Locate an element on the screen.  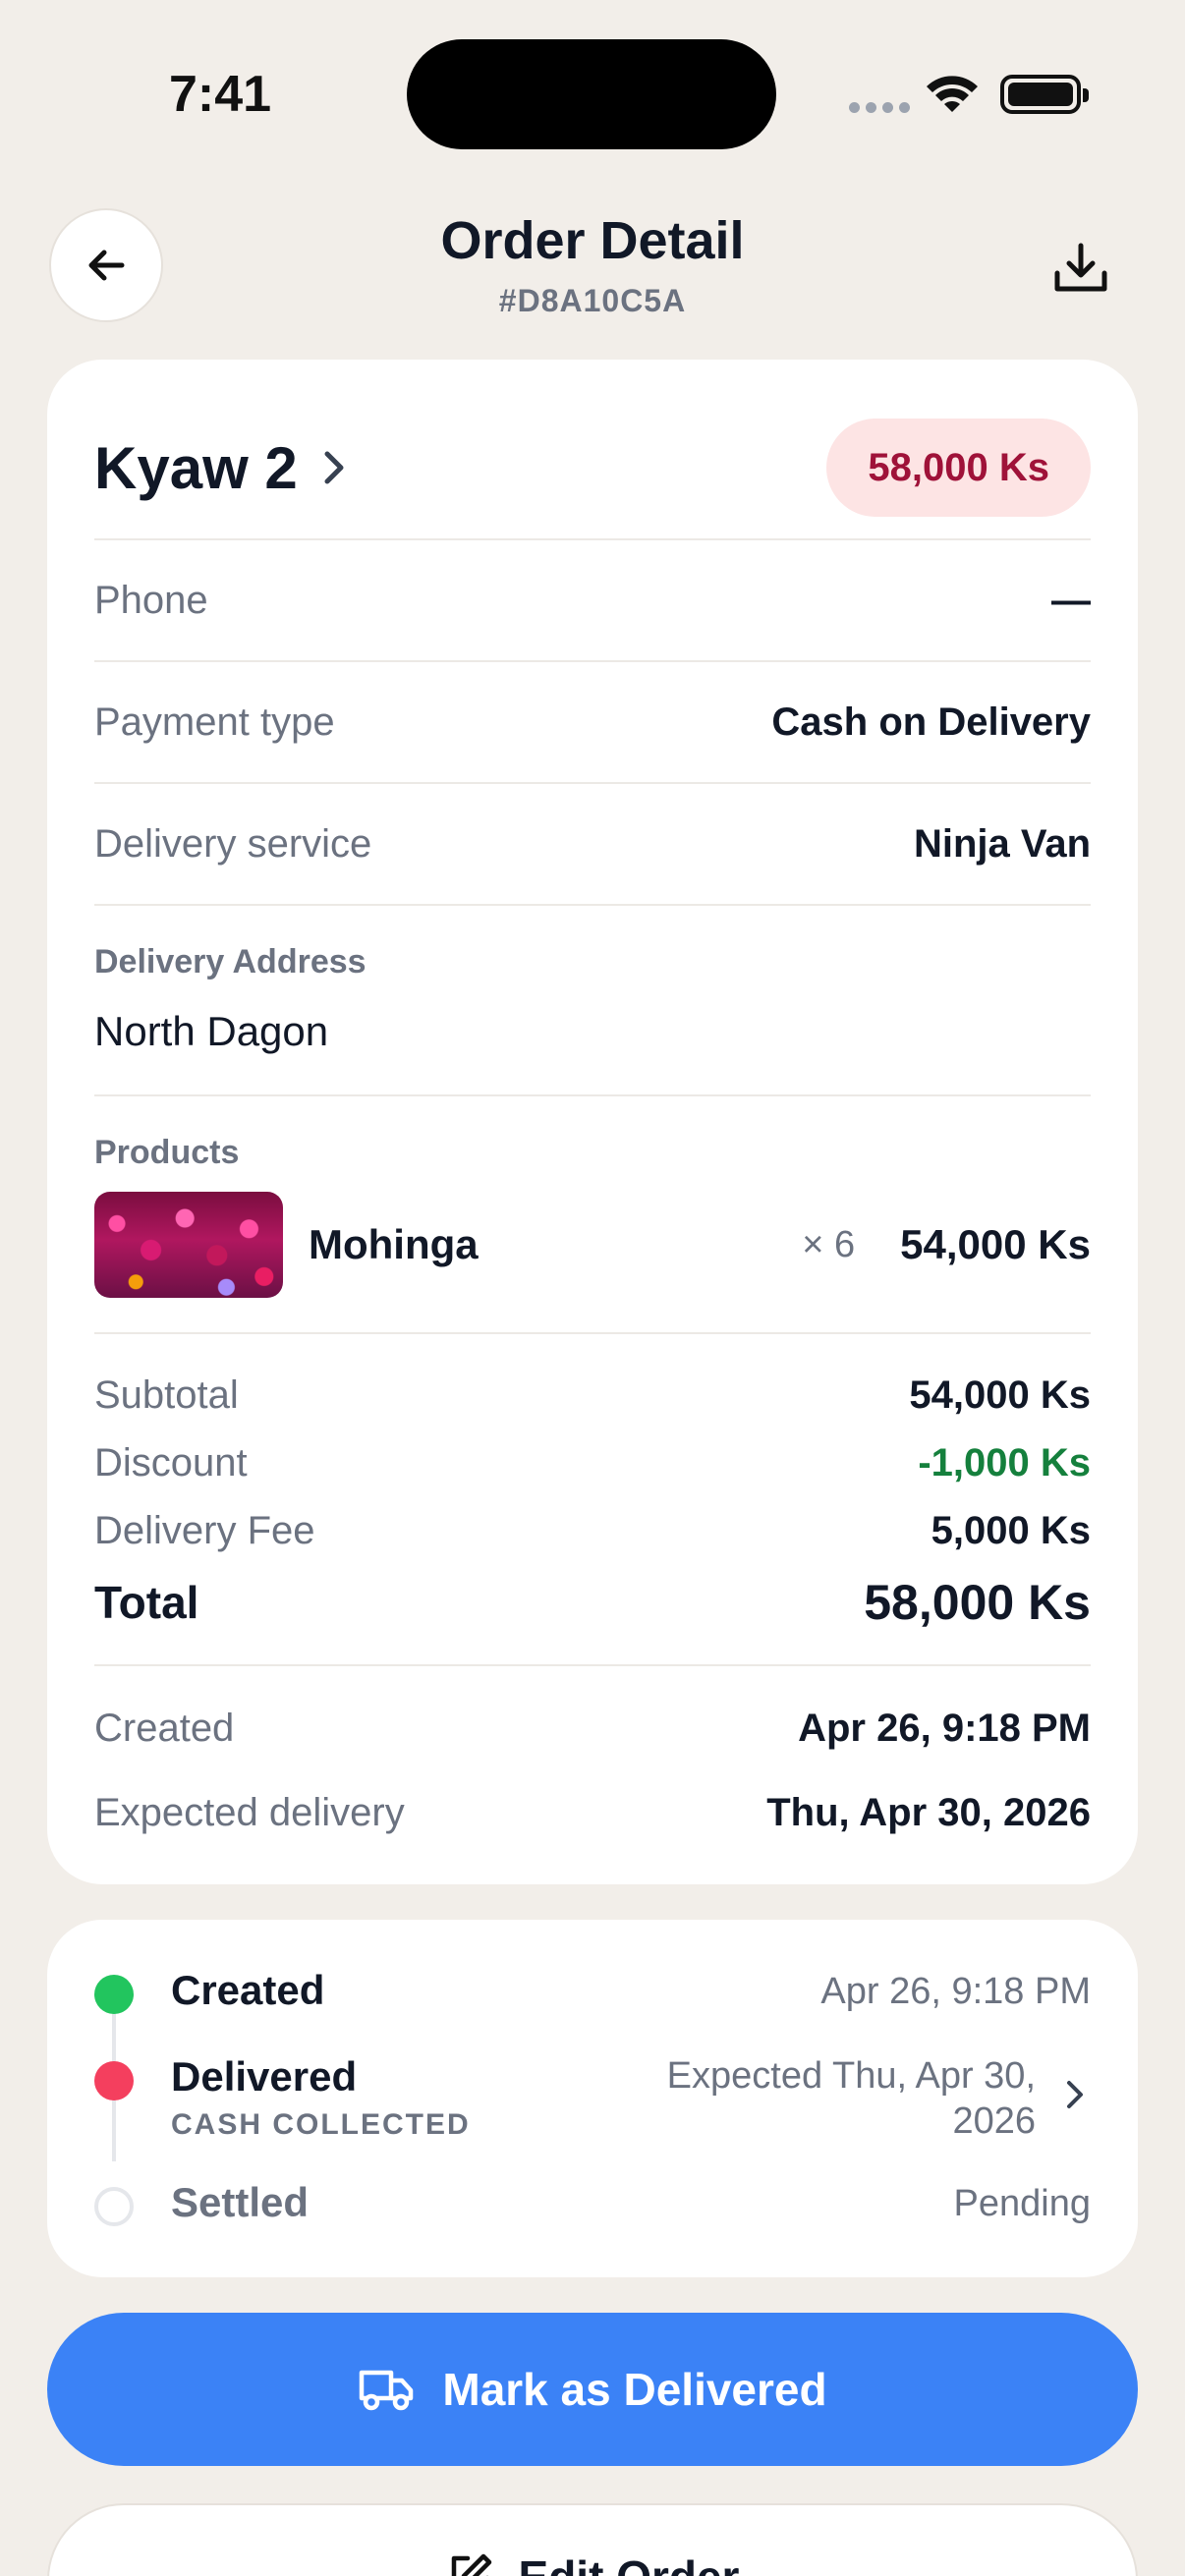
discount-row: Discount -1,000 Ks is located at coordinates (592, 1462).